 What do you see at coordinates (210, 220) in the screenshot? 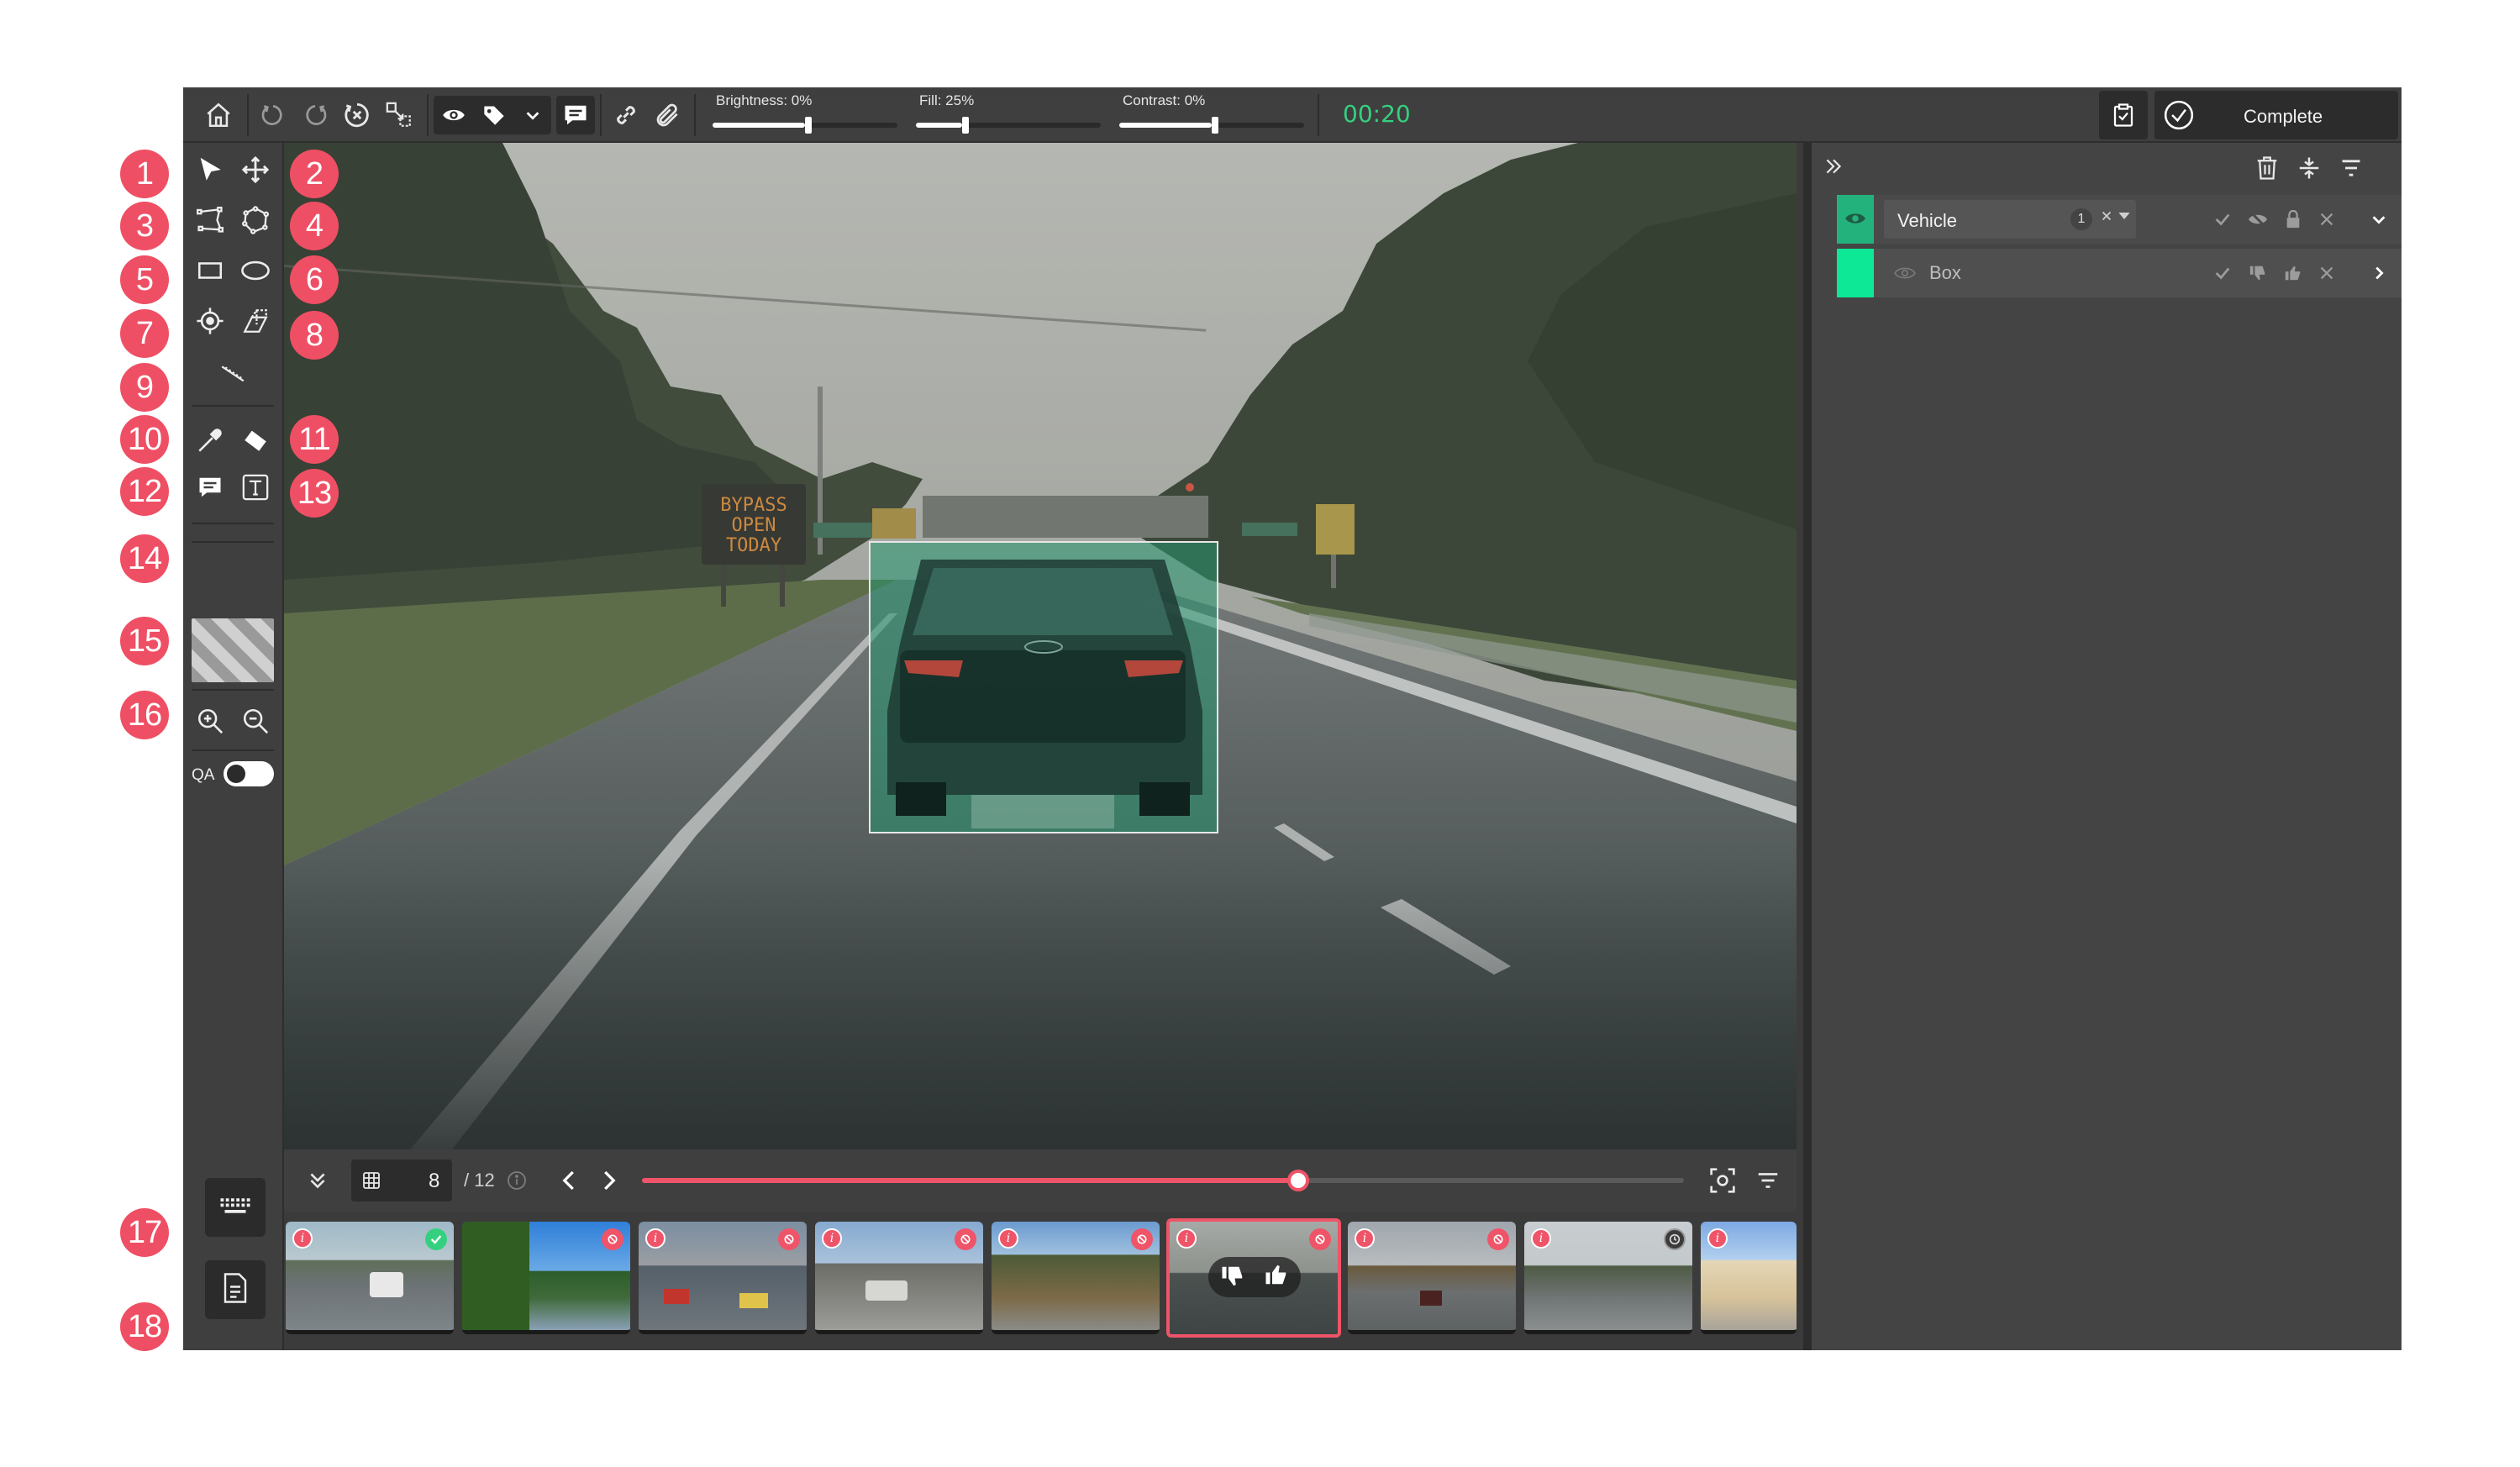
I see `polyline-tool` at bounding box center [210, 220].